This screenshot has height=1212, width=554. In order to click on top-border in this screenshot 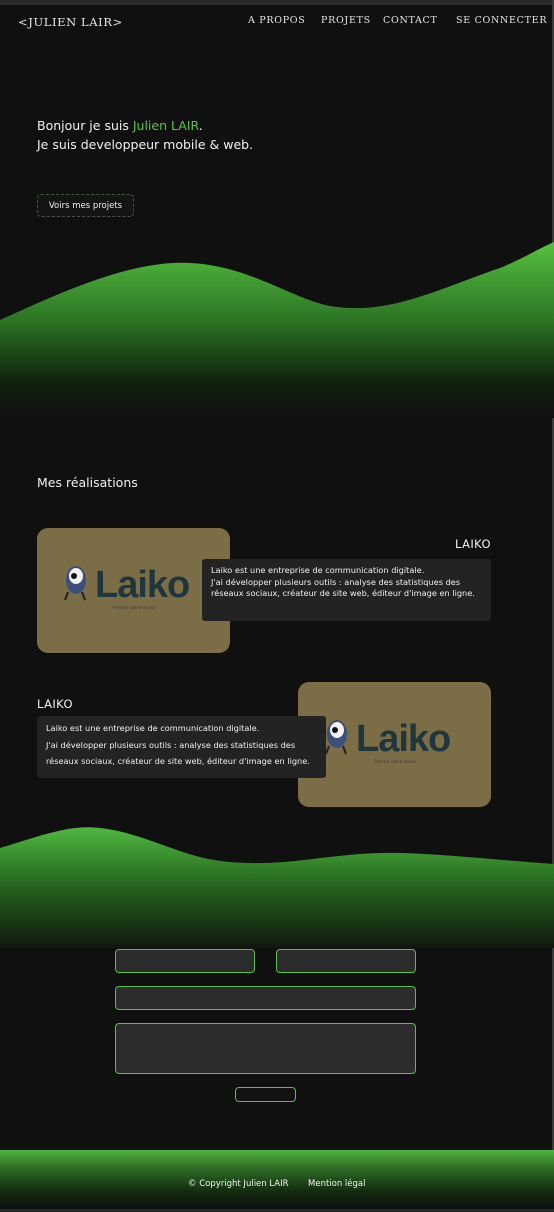, I will do `click(277, 2)`.